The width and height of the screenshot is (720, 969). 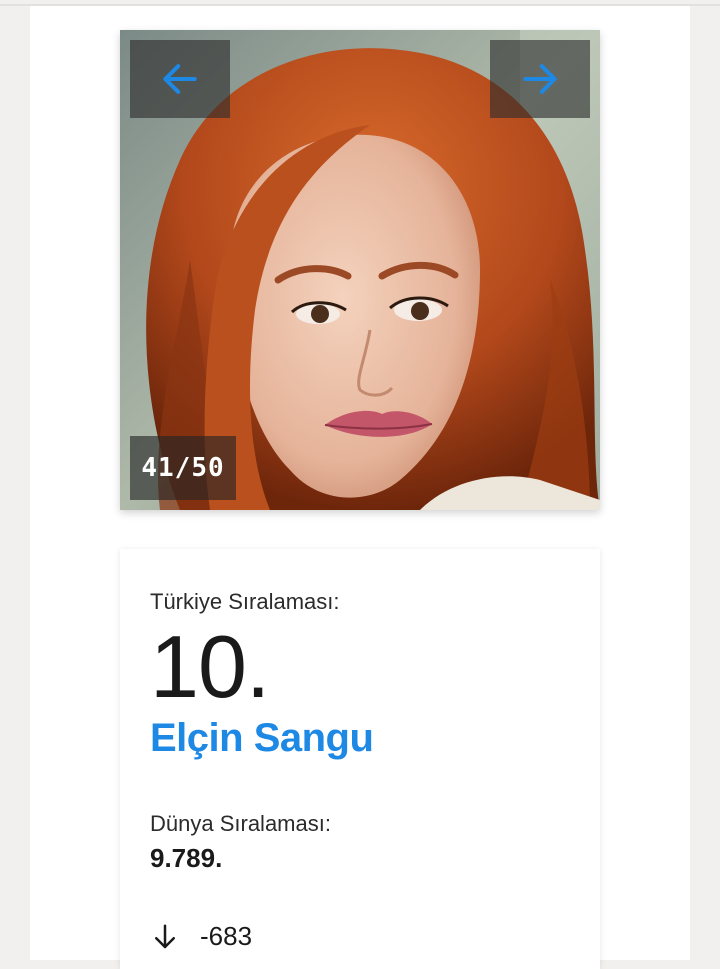 What do you see at coordinates (262, 738) in the screenshot?
I see `celebrity-name-link: Elçin Sangu` at bounding box center [262, 738].